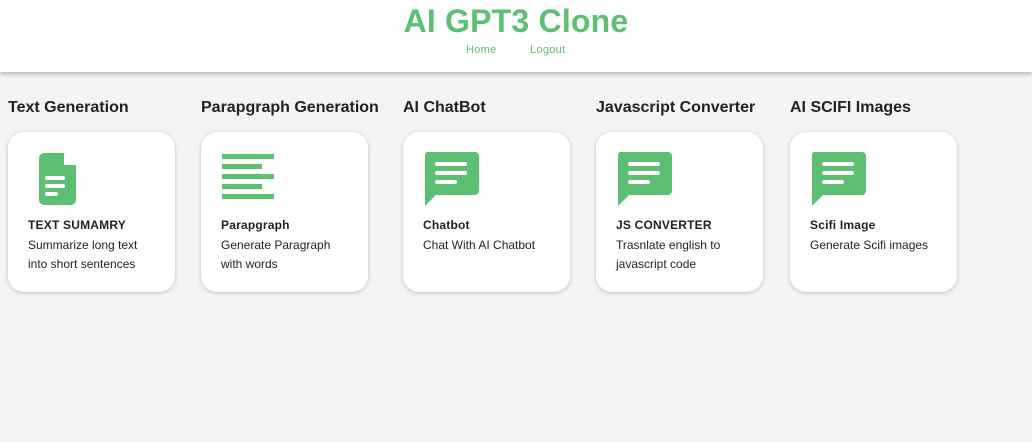 This screenshot has width=1032, height=442. I want to click on card-heading: TEXT SUMAMRY, so click(77, 225).